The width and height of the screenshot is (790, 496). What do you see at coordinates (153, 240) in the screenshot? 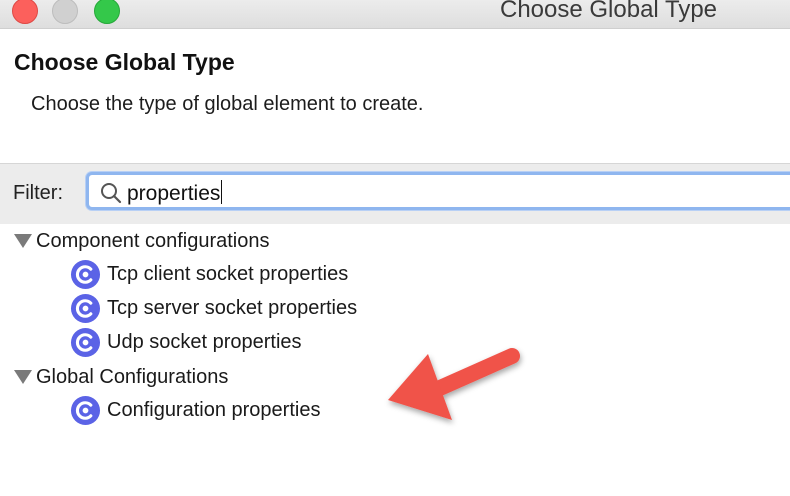
I see `tree-group-label: Component configurations` at bounding box center [153, 240].